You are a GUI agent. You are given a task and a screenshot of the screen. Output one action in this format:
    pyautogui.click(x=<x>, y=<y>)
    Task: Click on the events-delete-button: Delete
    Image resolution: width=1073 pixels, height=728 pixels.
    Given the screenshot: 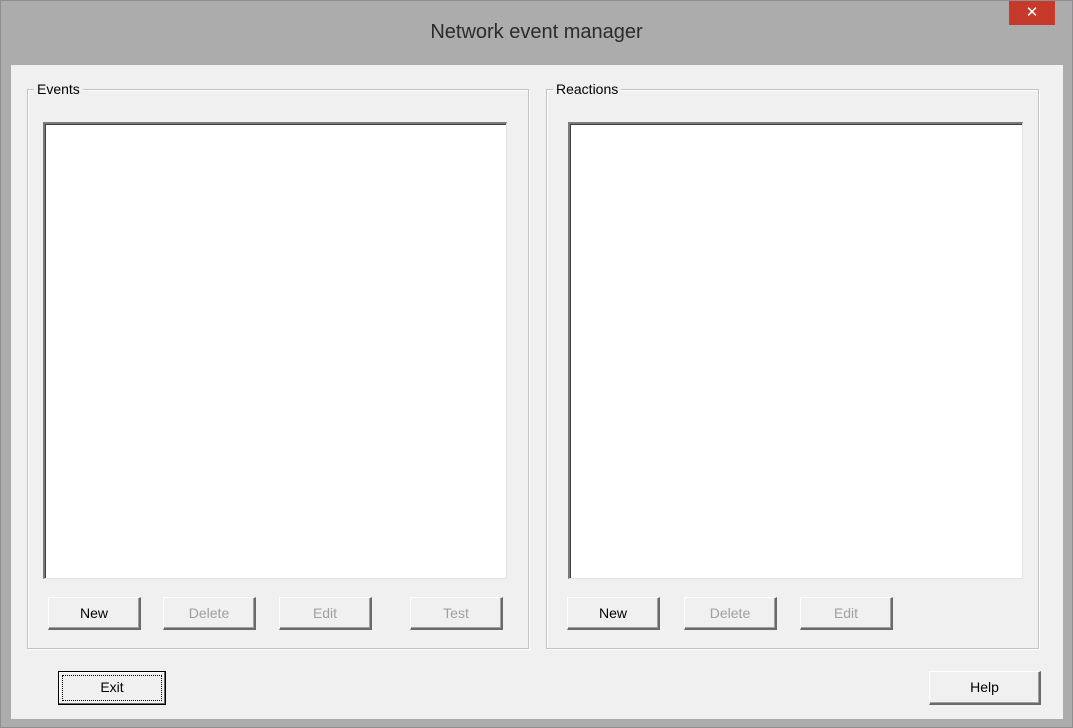 What is the action you would take?
    pyautogui.click(x=209, y=613)
    